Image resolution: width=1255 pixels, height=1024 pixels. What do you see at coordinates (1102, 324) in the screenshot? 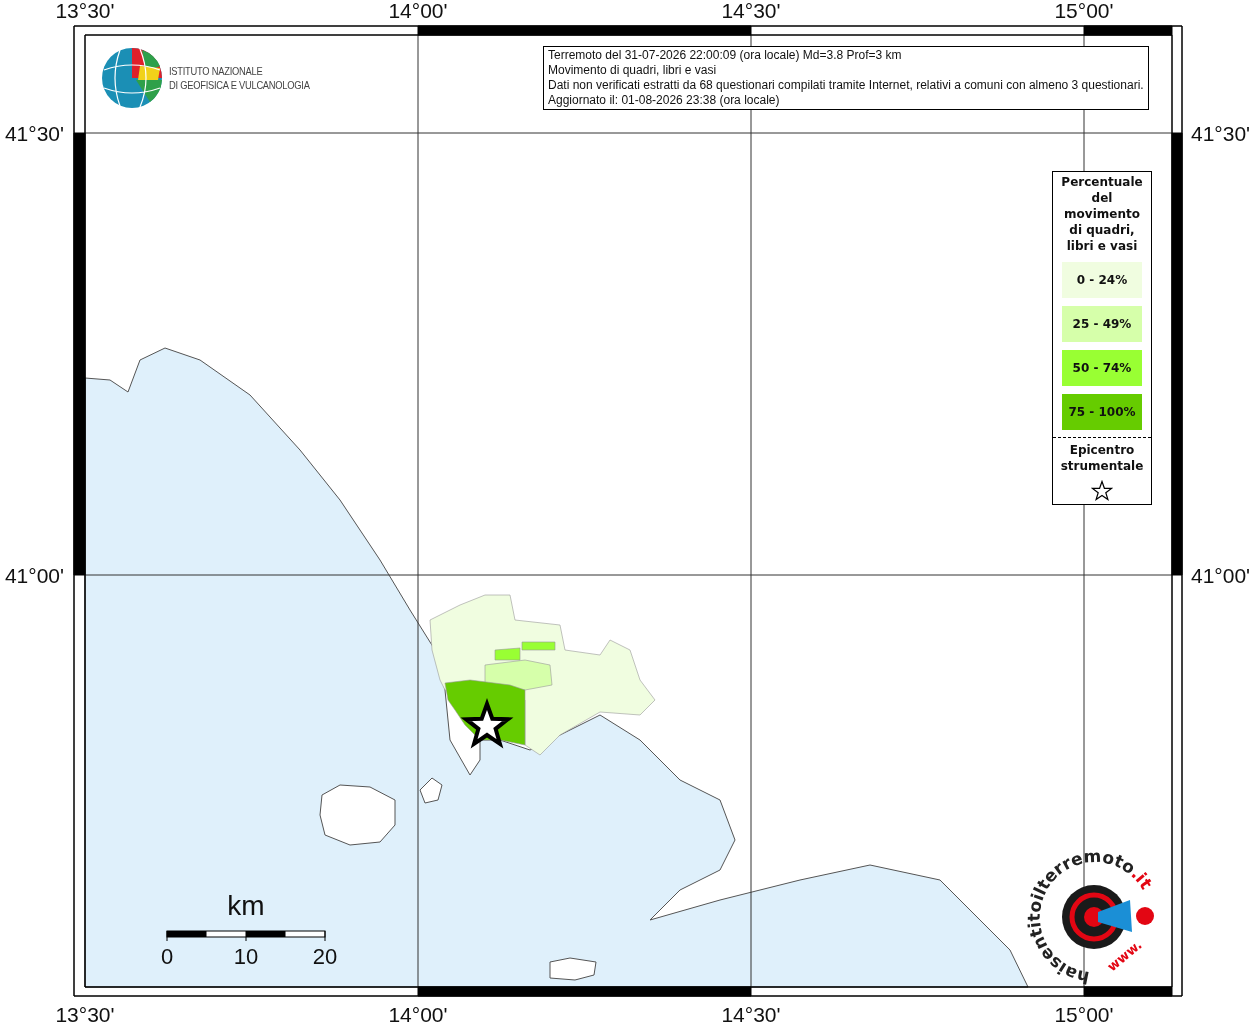
I see `legend-swatch: 25 - 49%` at bounding box center [1102, 324].